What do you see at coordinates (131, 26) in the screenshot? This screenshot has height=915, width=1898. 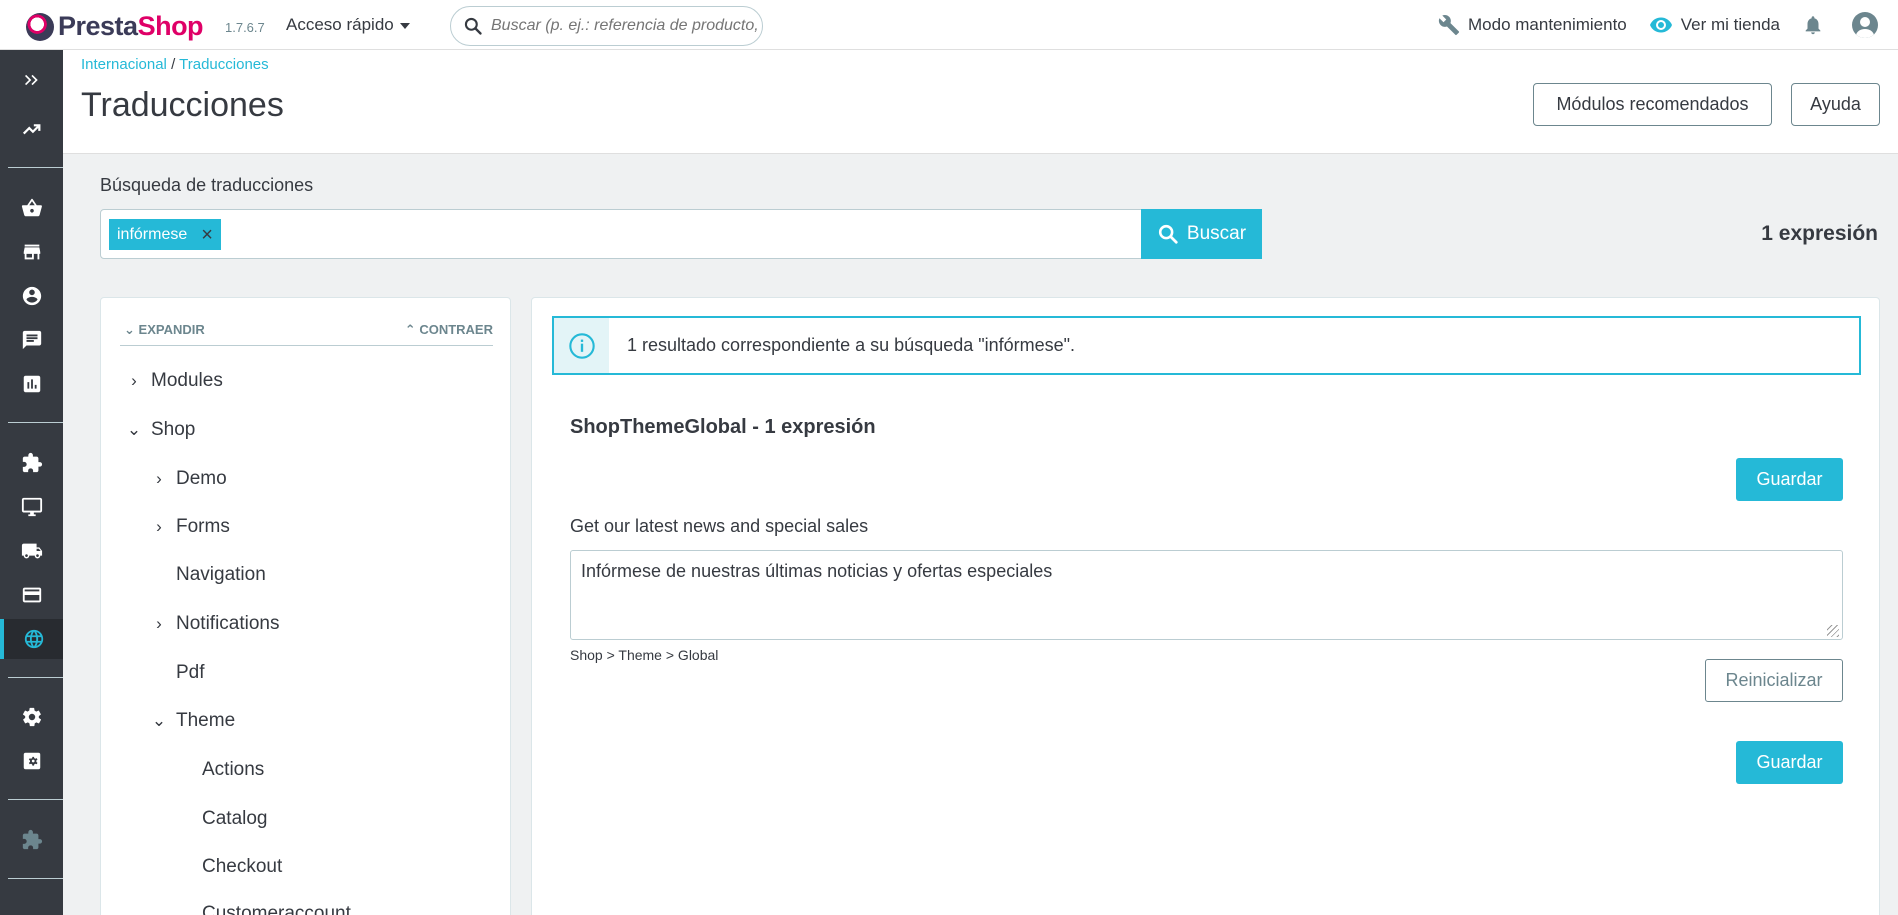 I see `brand-name: PrestaShop` at bounding box center [131, 26].